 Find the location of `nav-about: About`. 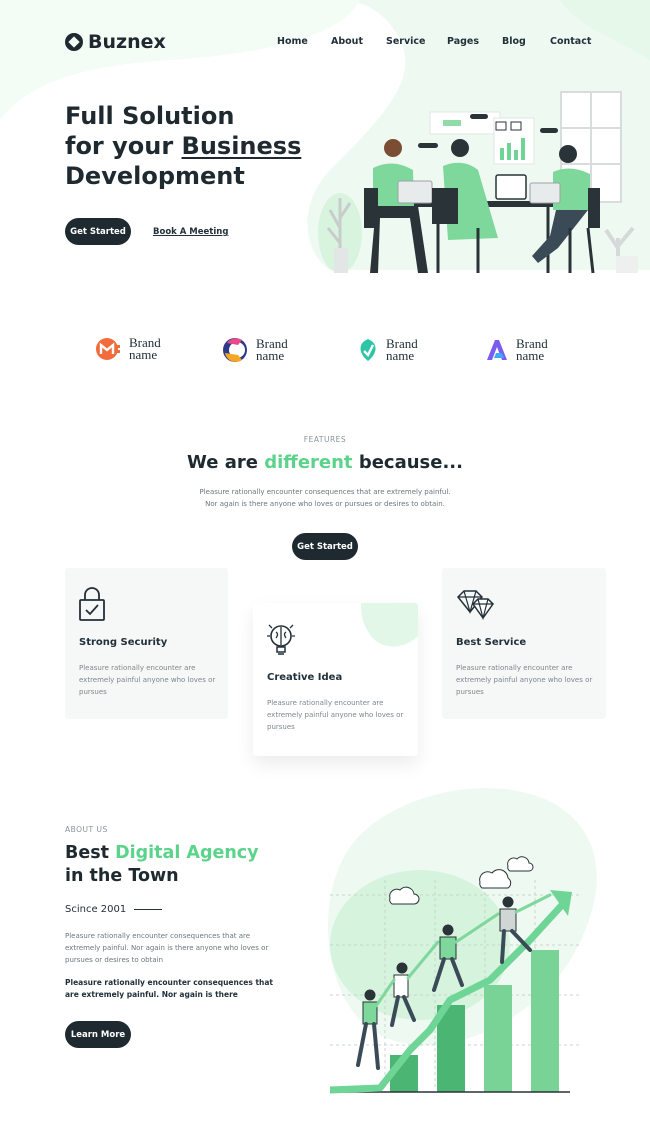

nav-about: About is located at coordinates (347, 41).